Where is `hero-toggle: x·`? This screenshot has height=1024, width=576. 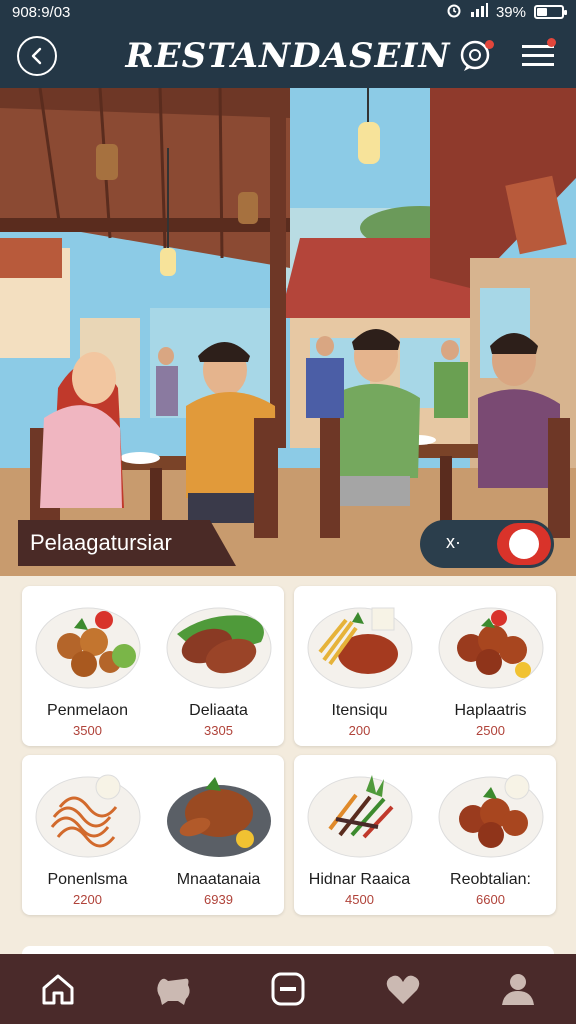
hero-toggle: x· is located at coordinates (487, 544).